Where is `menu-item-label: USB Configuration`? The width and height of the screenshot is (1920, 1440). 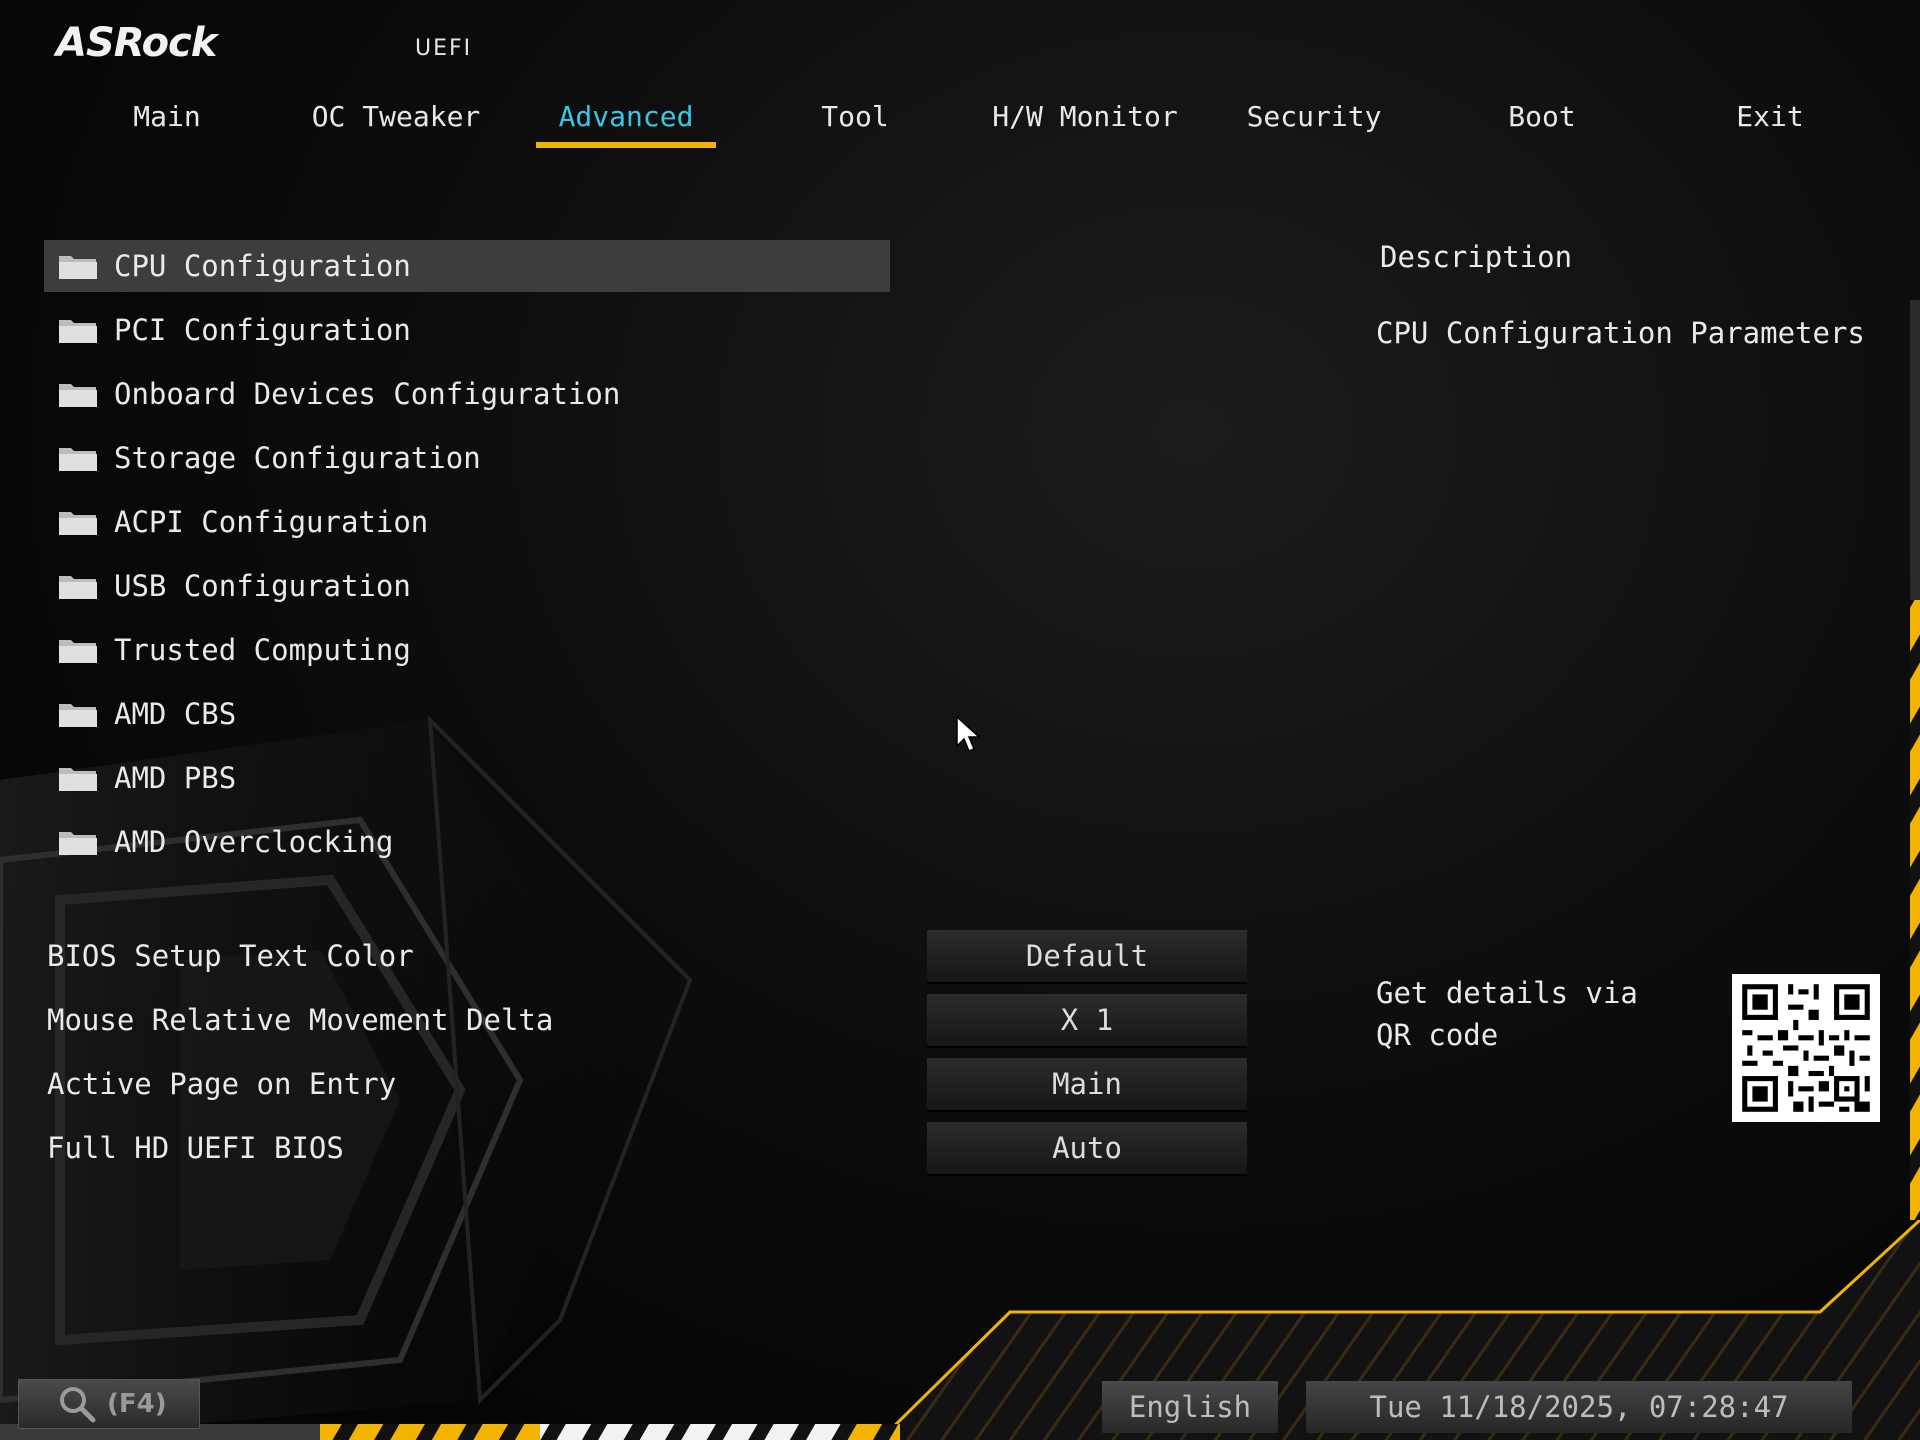
menu-item-label: USB Configuration is located at coordinates (262, 586).